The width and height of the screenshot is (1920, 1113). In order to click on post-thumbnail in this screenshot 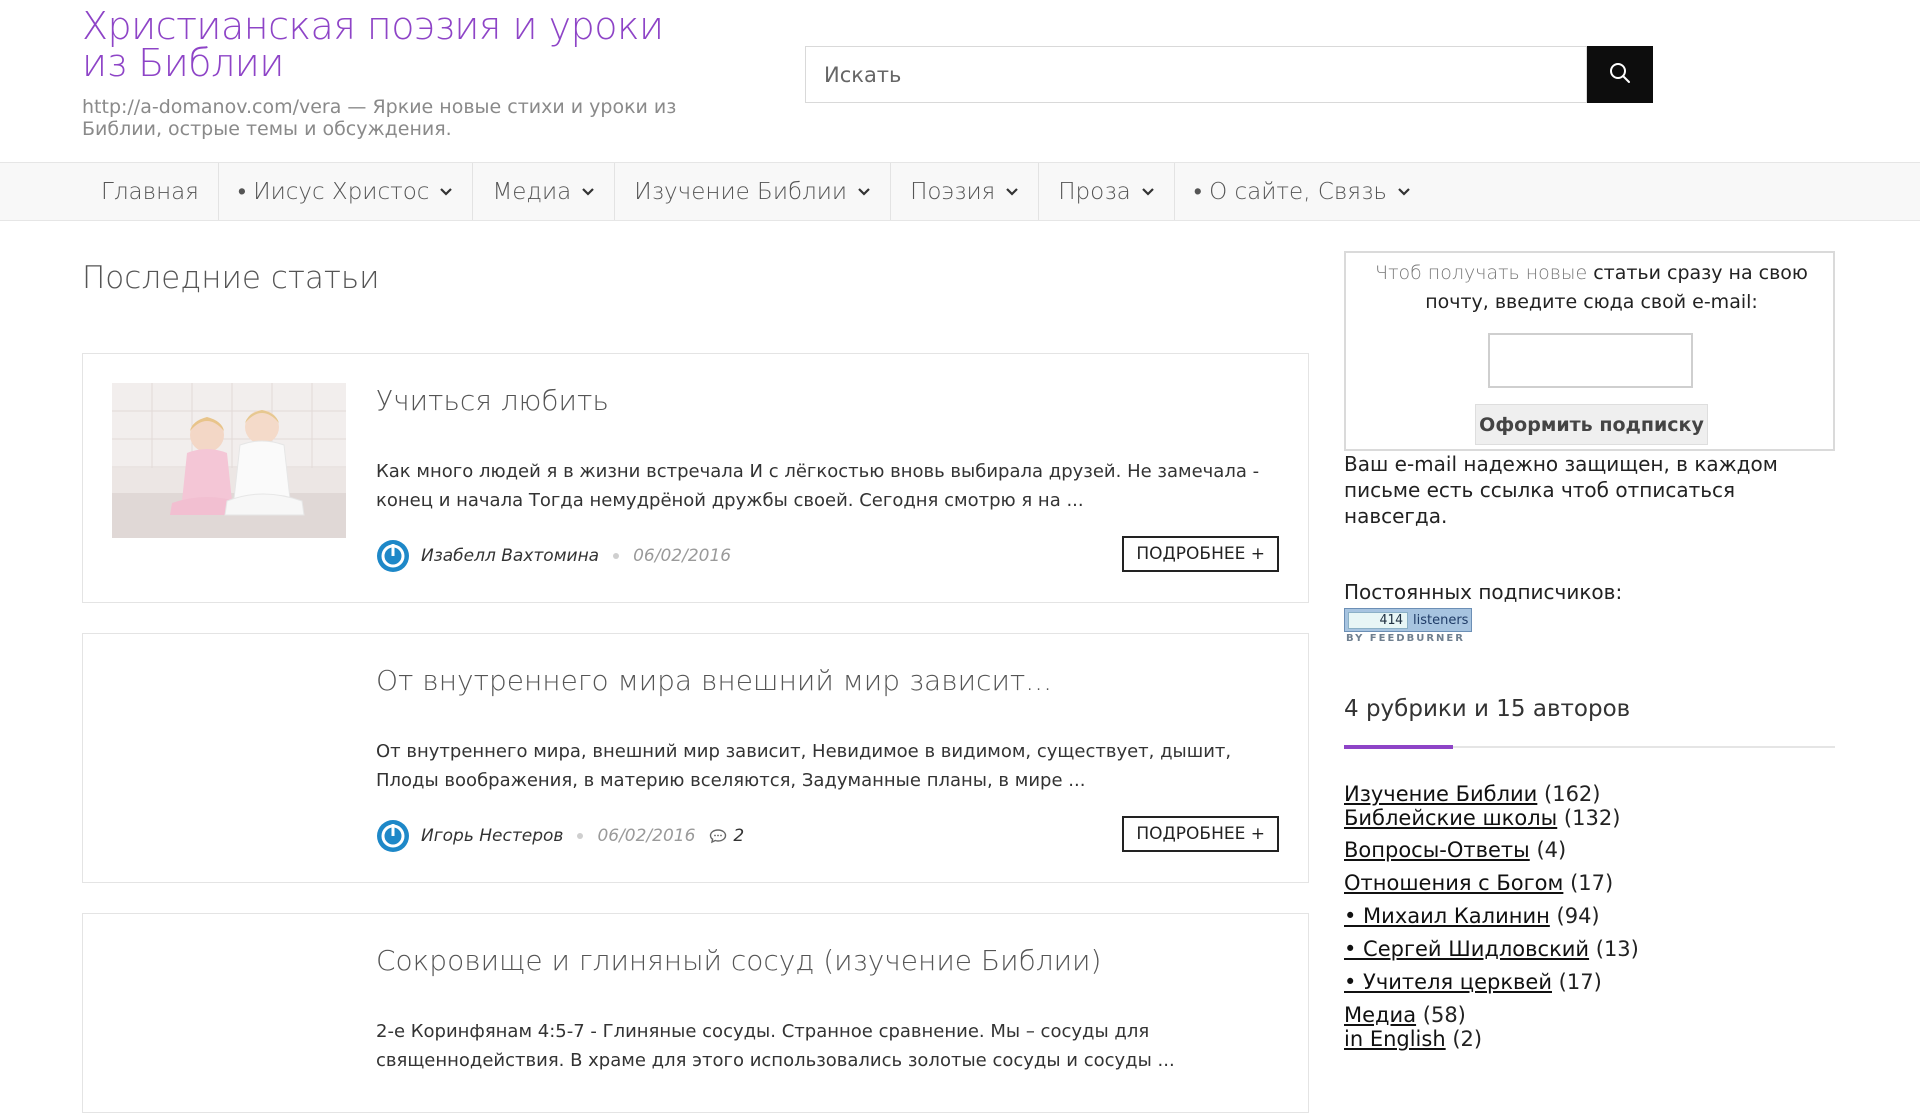, I will do `click(229, 460)`.